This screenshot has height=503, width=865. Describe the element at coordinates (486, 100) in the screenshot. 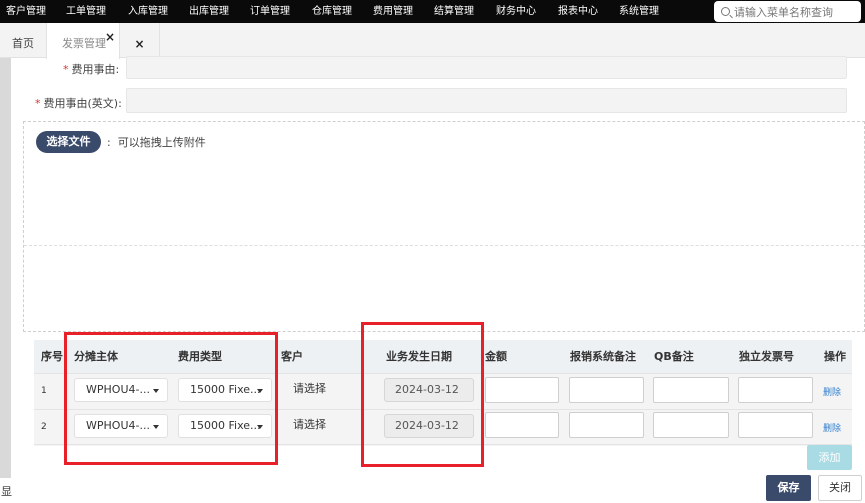

I see `reason-en-field` at that location.